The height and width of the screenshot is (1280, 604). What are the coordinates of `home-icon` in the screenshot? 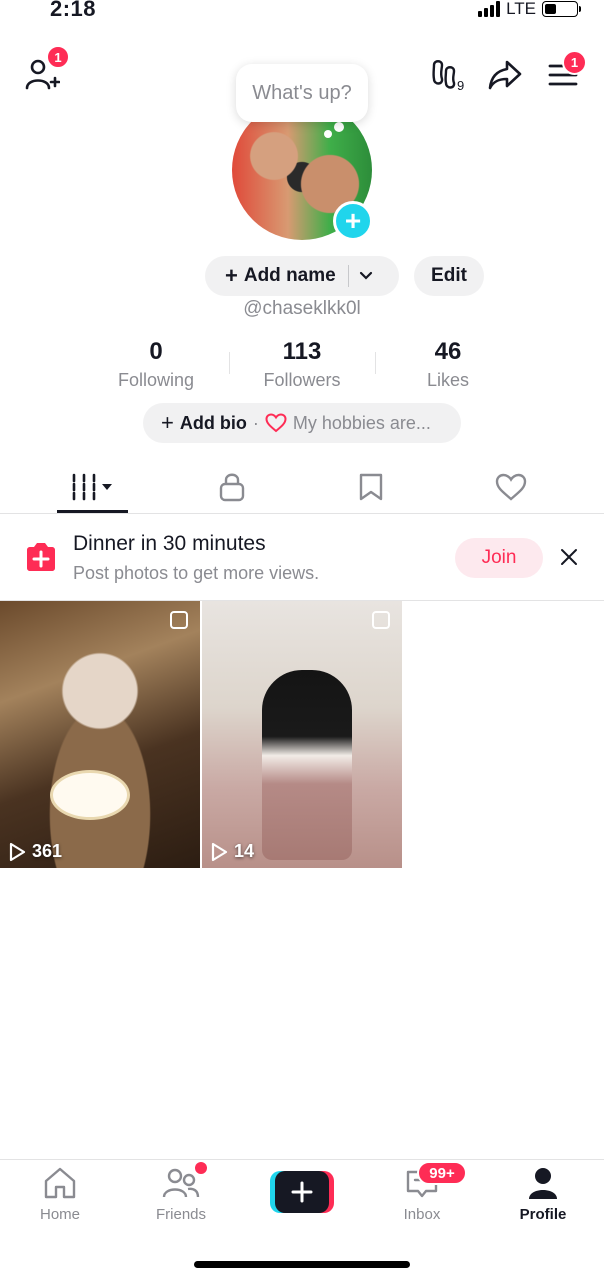 It's located at (60, 1183).